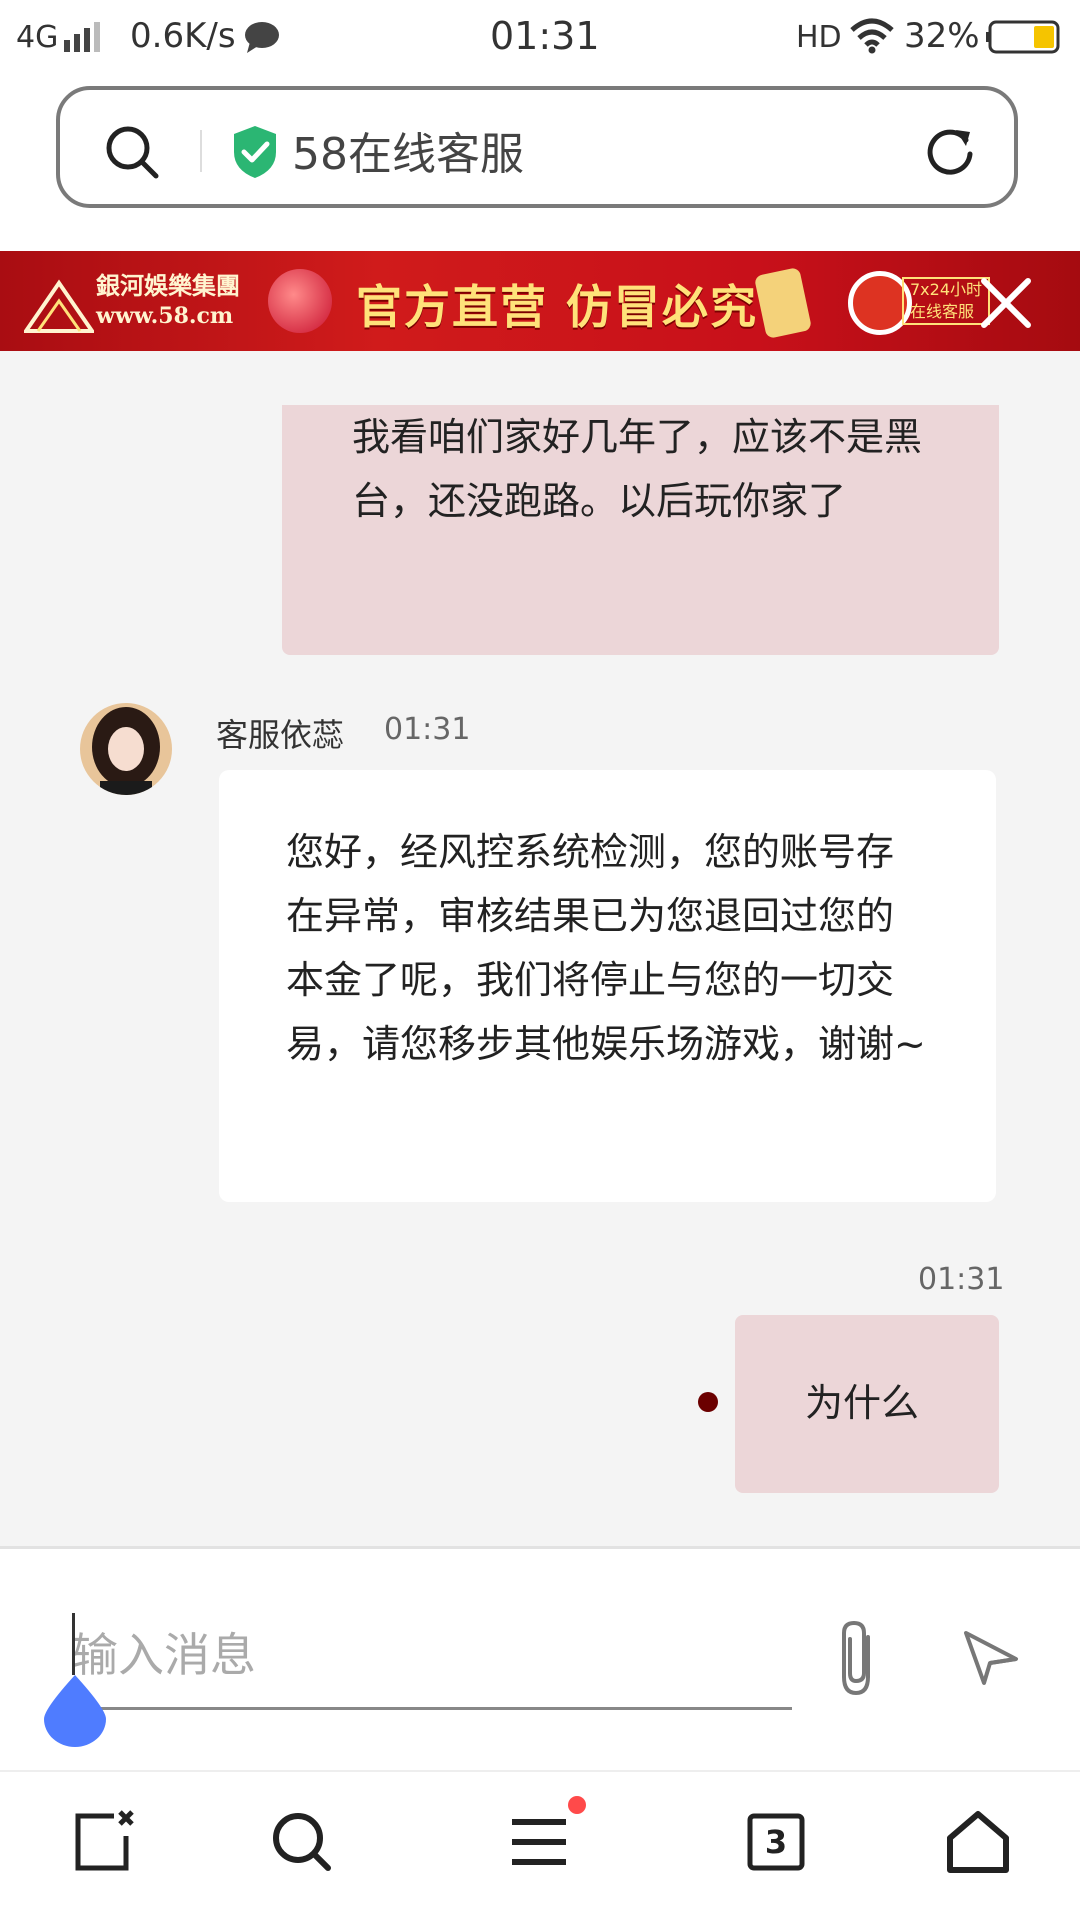  Describe the element at coordinates (262, 37) in the screenshot. I see `chat-bubble-icon` at that location.